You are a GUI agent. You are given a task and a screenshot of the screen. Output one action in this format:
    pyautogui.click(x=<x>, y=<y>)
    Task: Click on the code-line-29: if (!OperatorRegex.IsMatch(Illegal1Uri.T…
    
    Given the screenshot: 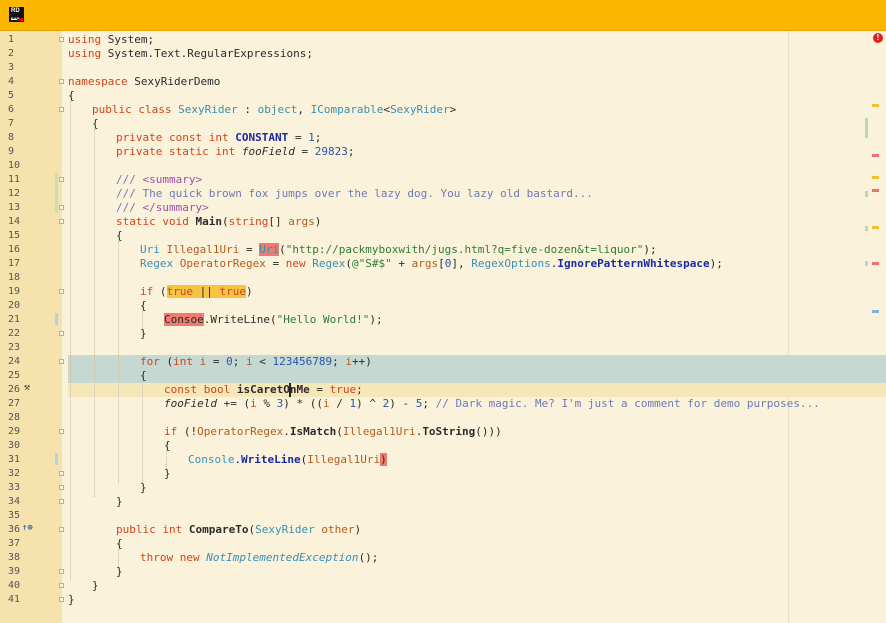 What is the action you would take?
    pyautogui.click(x=333, y=432)
    